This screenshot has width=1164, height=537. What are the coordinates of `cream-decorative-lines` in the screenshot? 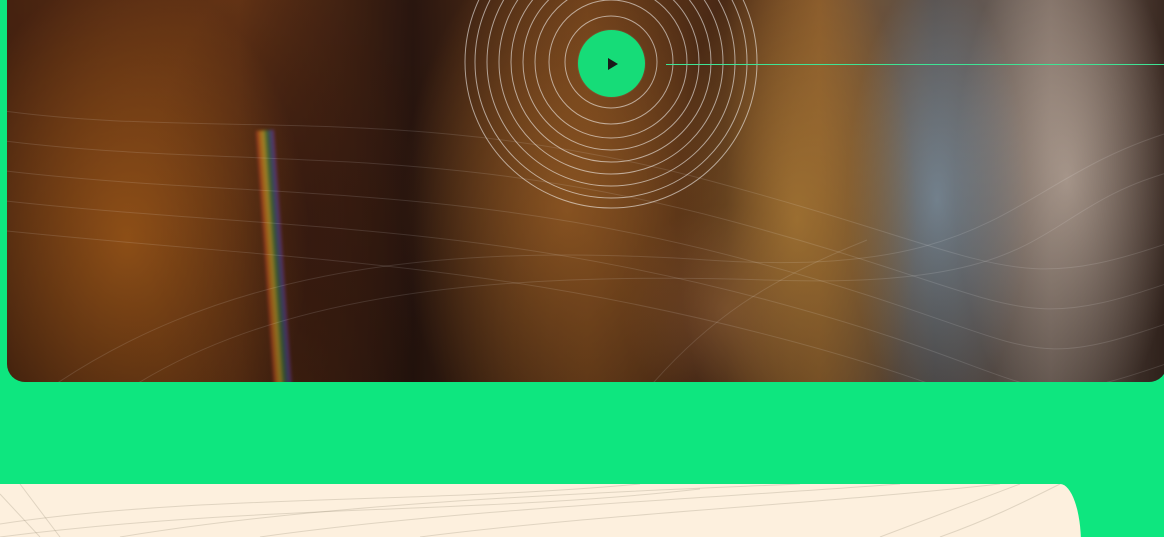 It's located at (530, 510).